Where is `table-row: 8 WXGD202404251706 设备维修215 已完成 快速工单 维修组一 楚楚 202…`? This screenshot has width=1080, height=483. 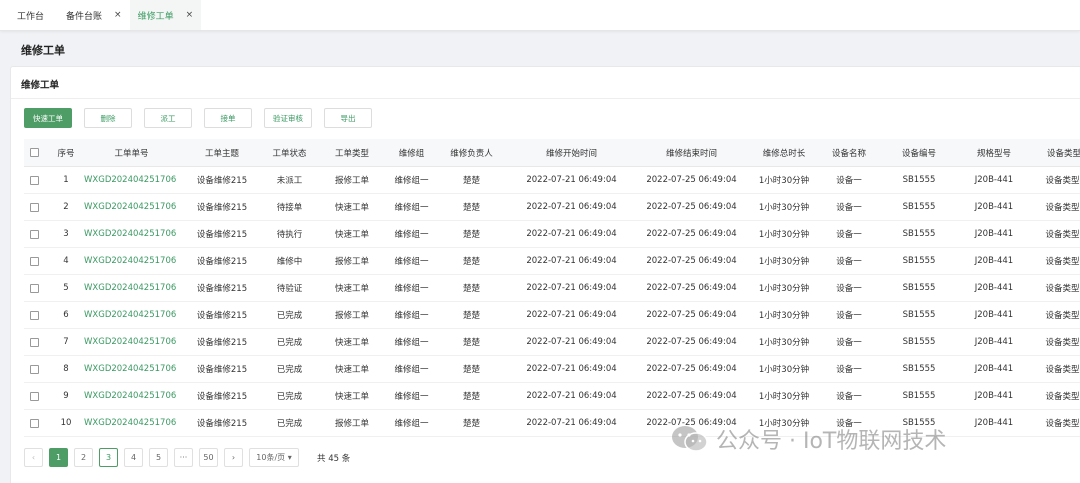
table-row: 8 WXGD202404251706 设备维修215 已完成 快速工单 维修组一 楚楚 202… is located at coordinates (552, 369).